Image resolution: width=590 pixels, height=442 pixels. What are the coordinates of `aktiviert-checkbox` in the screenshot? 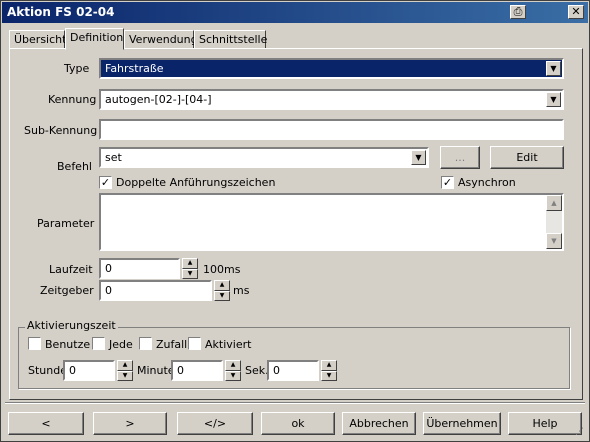 It's located at (194, 343).